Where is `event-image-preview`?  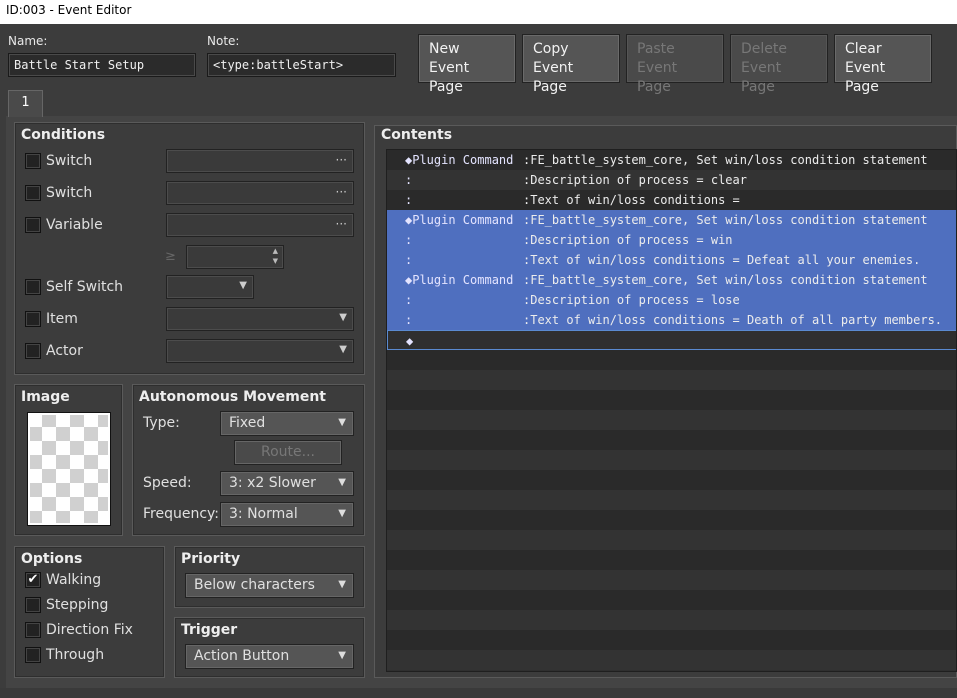 event-image-preview is located at coordinates (69, 469).